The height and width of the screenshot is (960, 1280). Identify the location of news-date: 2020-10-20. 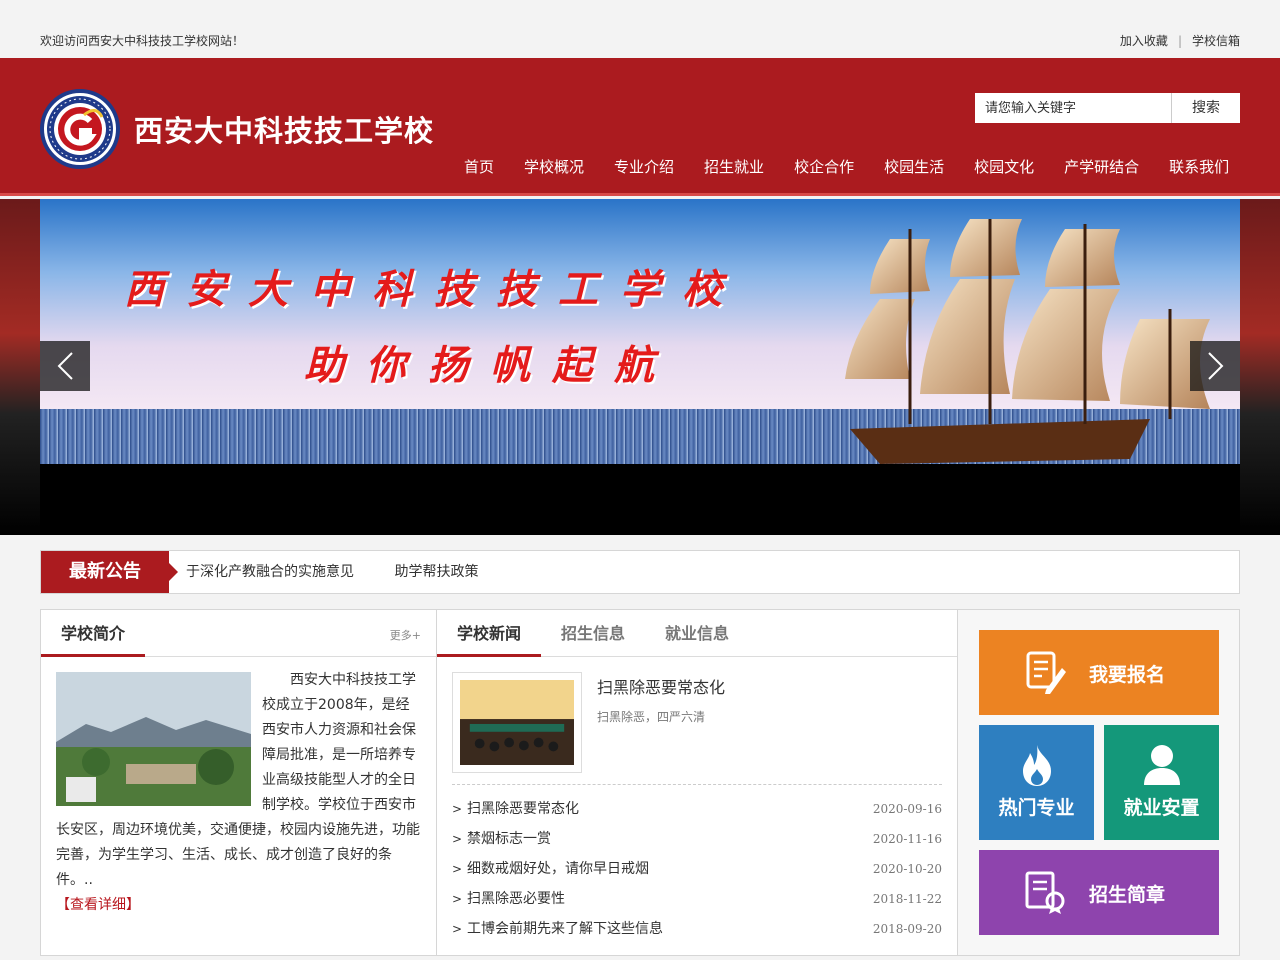
(907, 869).